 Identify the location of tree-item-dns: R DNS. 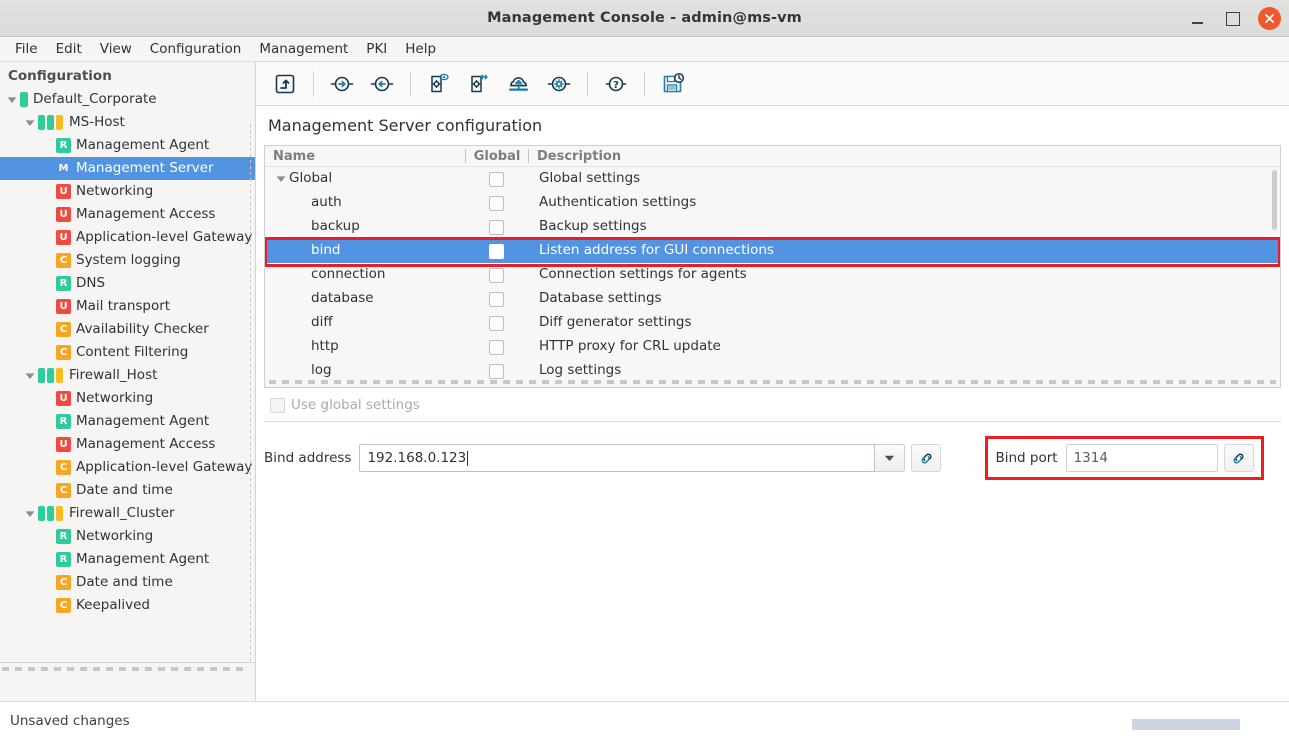
(127, 283).